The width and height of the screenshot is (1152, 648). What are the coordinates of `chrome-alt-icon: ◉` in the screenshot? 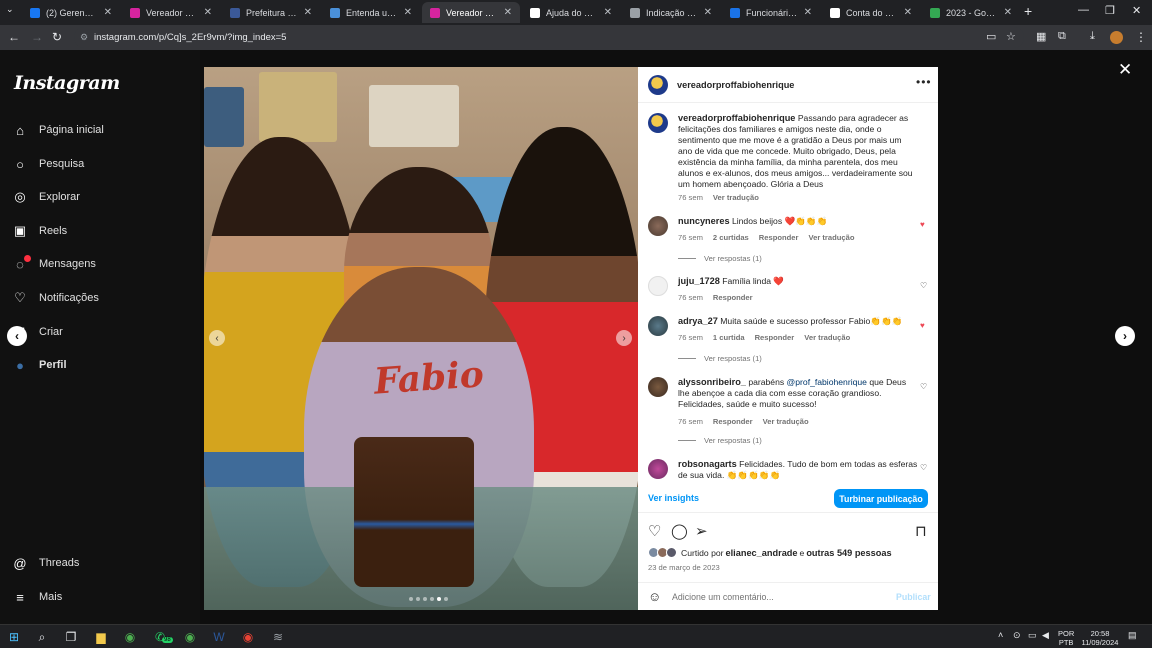 It's located at (248, 637).